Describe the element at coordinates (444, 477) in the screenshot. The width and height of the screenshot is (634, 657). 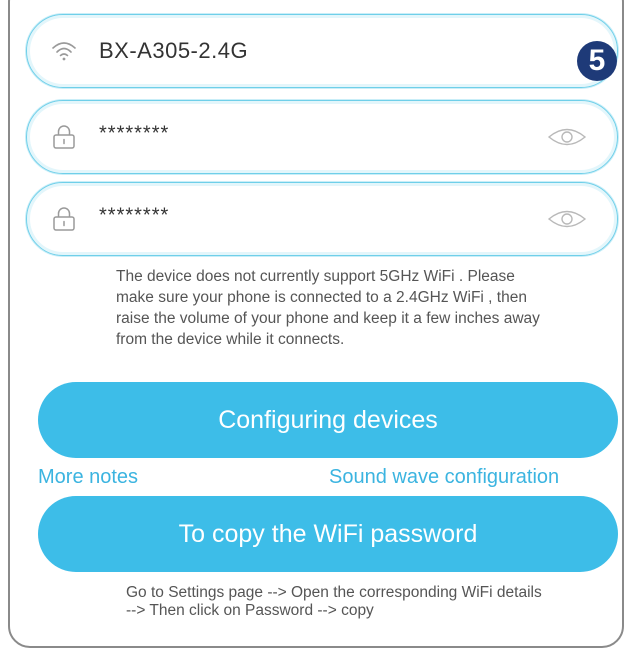
I see `sound-wave-configuration-link: Sound wave configuration` at that location.